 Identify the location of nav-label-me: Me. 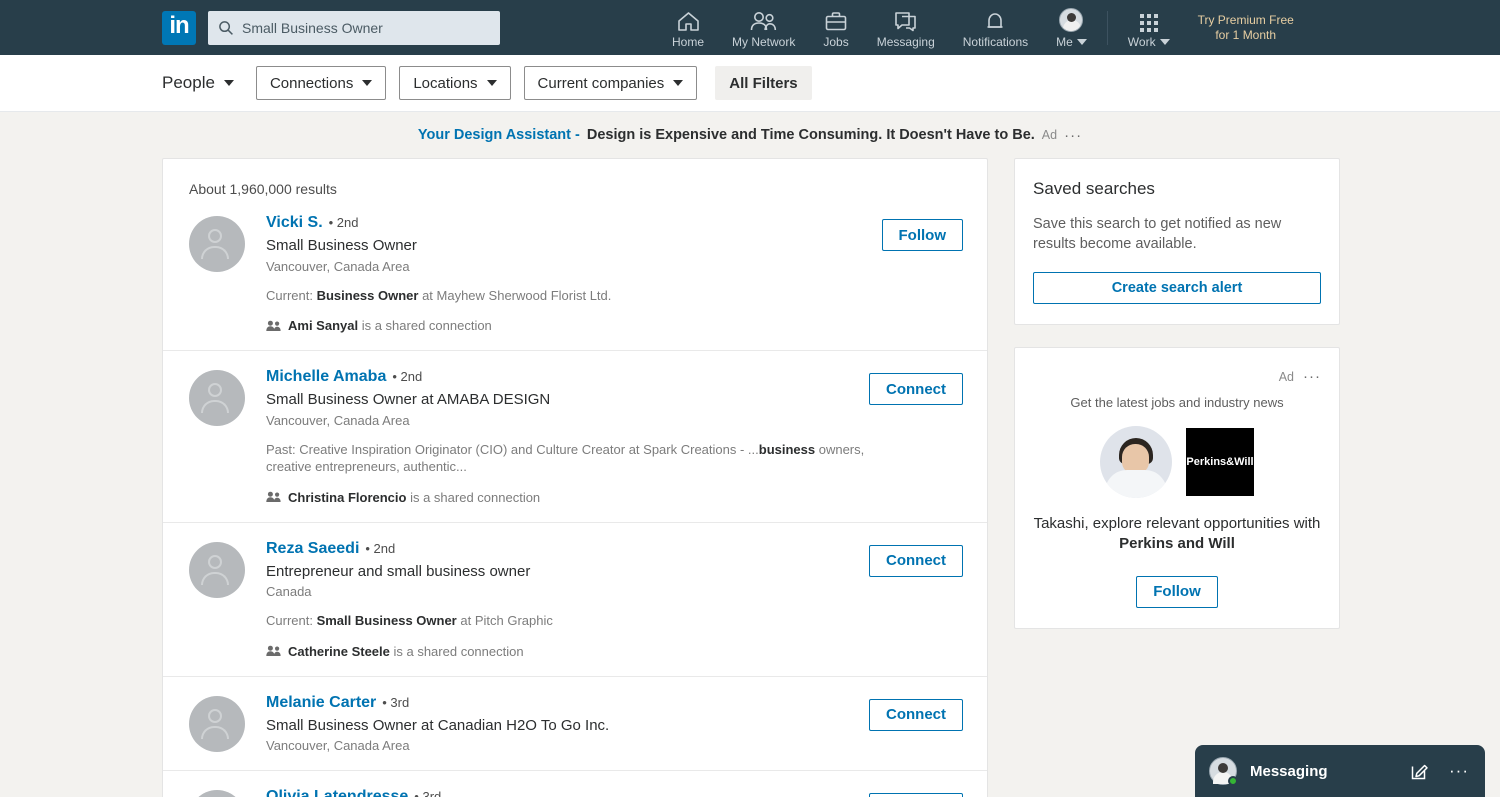
(1071, 42).